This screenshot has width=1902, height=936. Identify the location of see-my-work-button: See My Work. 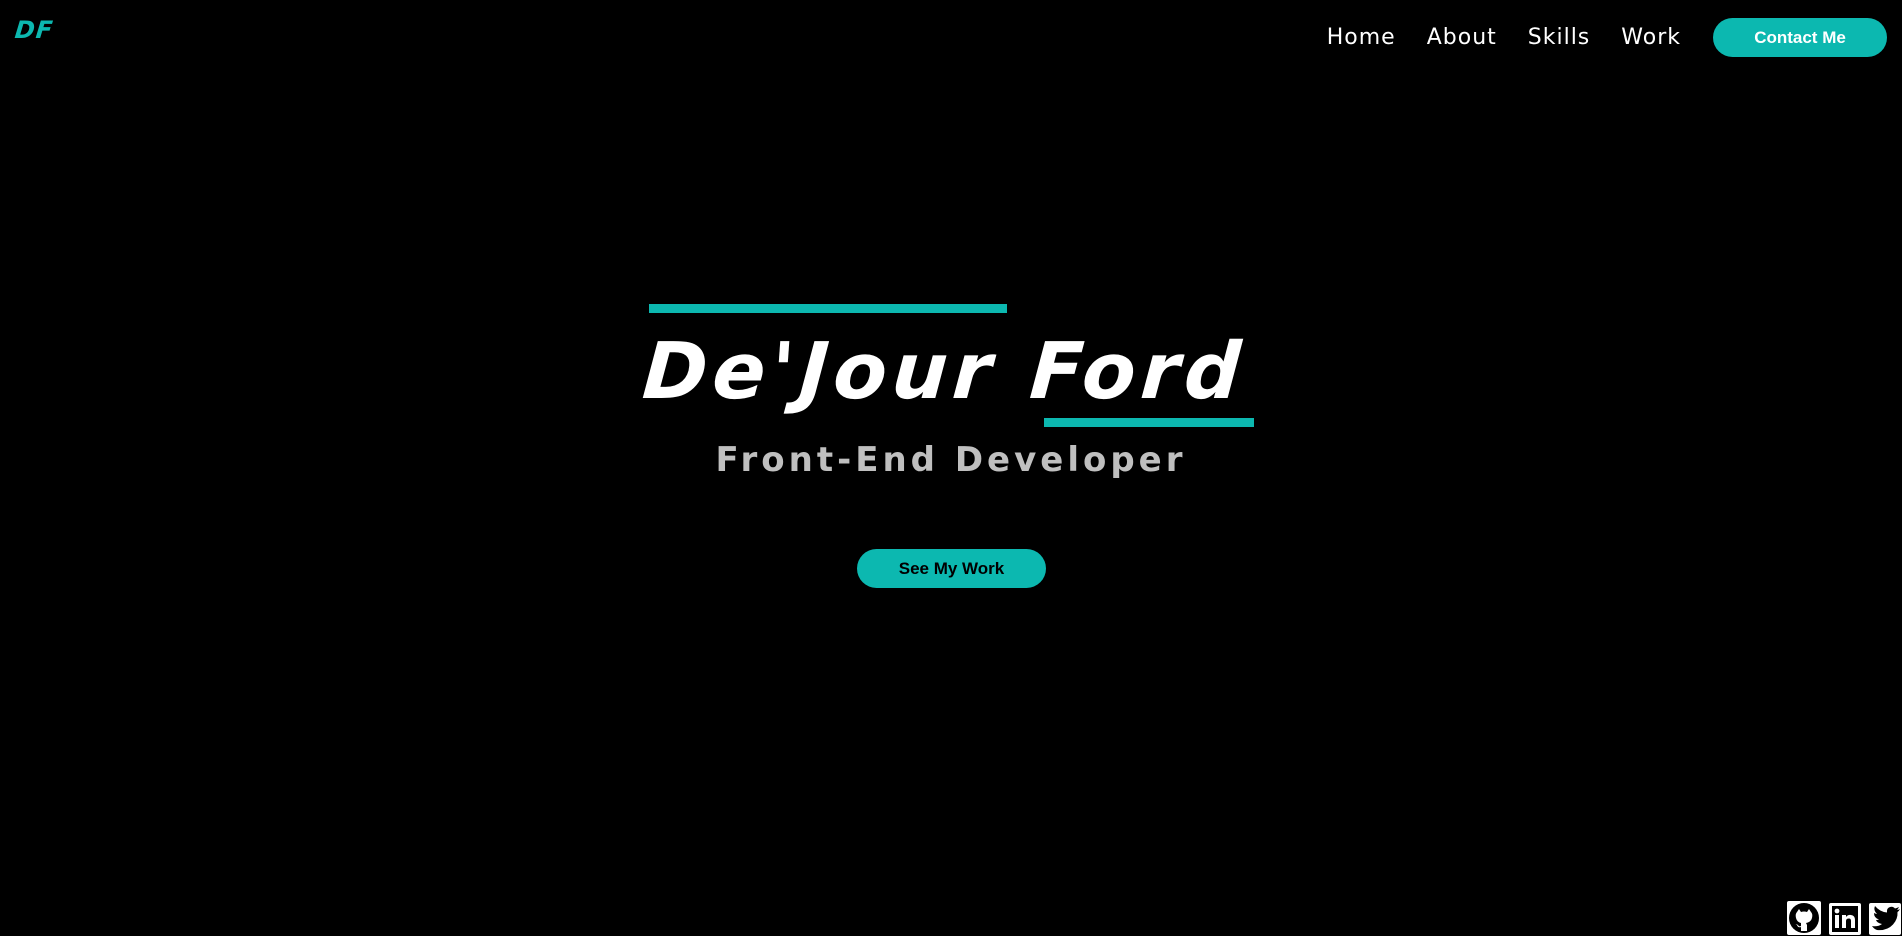
(951, 568).